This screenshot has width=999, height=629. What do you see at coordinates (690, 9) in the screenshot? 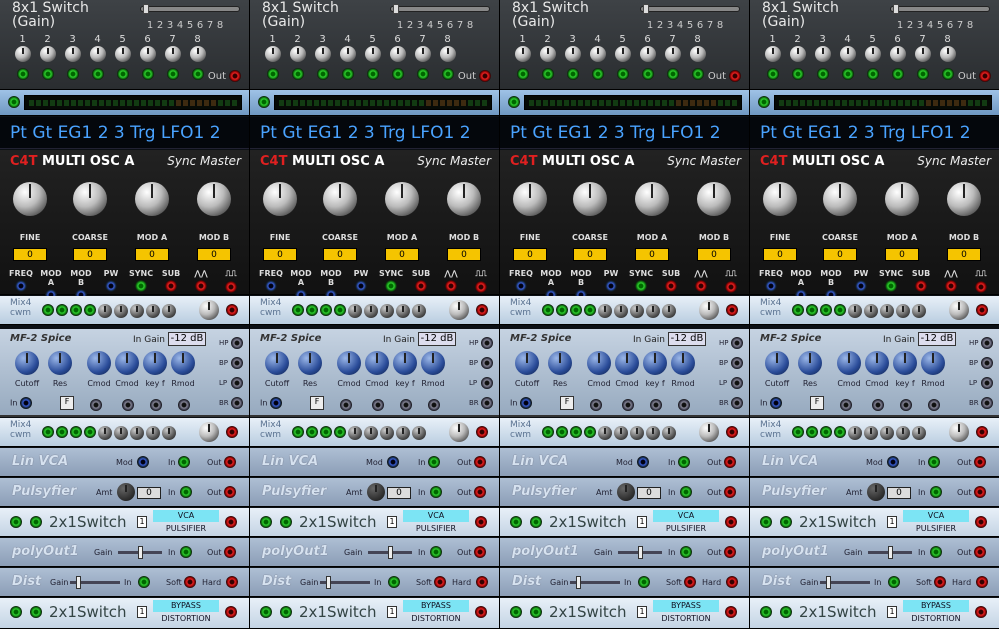
I see `channel-select-slider` at bounding box center [690, 9].